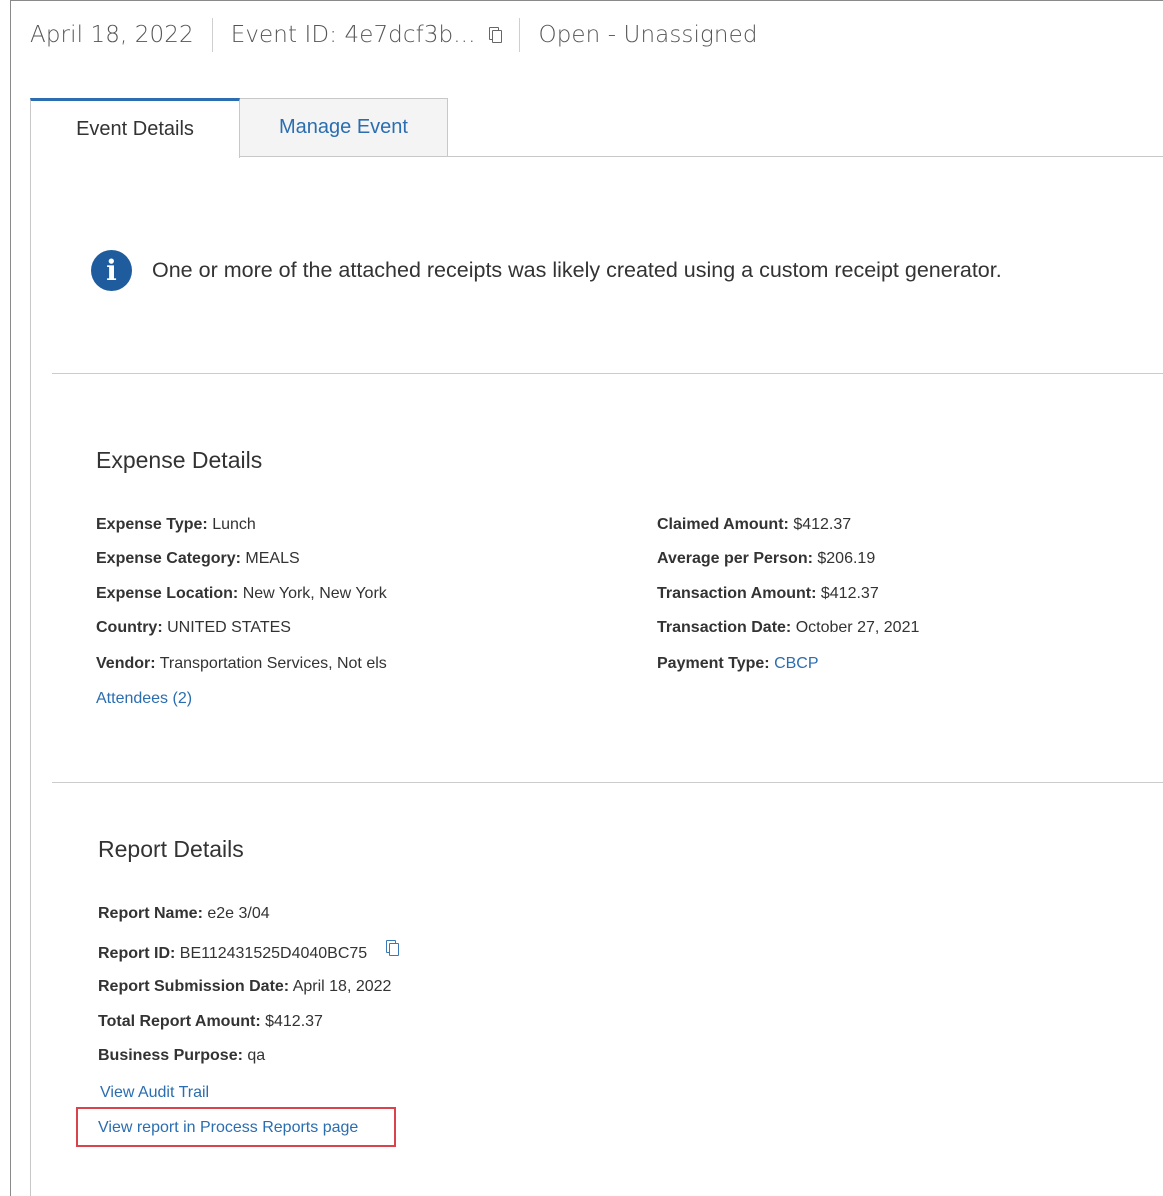 The height and width of the screenshot is (1196, 1163). What do you see at coordinates (738, 663) in the screenshot?
I see `payment-type-row: Payment Type: CBCP` at bounding box center [738, 663].